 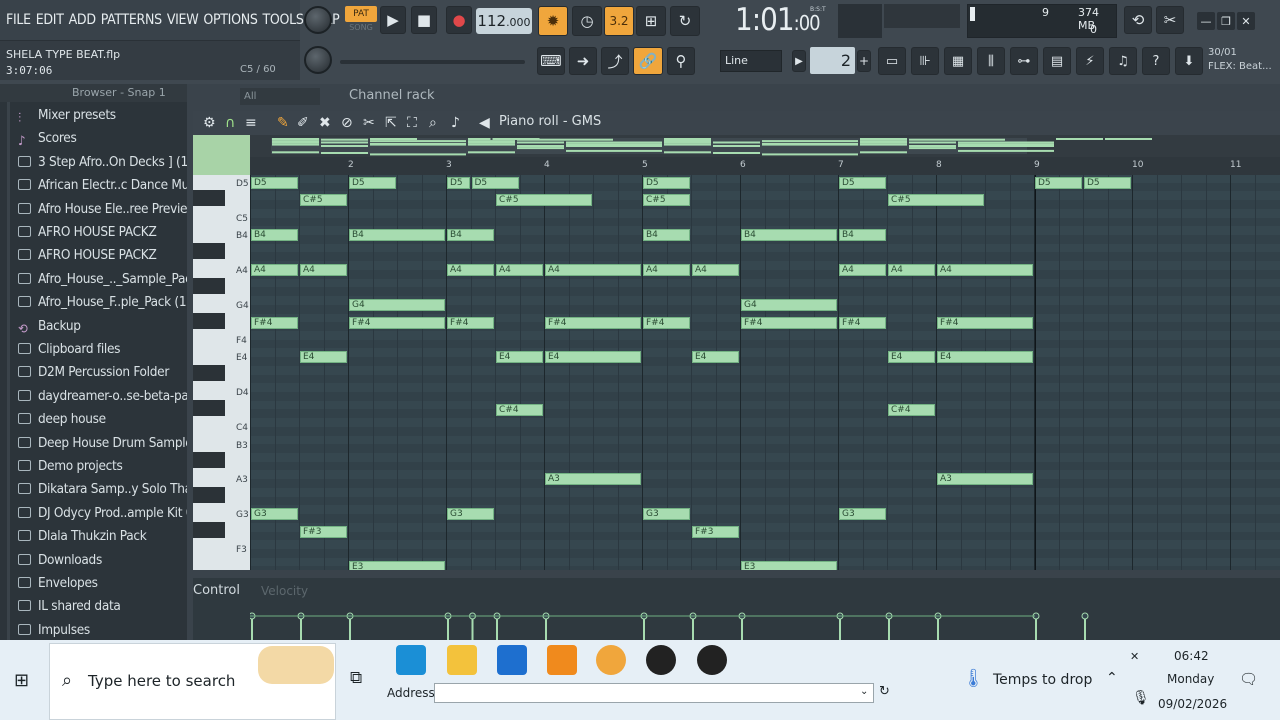 I want to click on channel-arrow-icon: ◀, so click(x=484, y=123).